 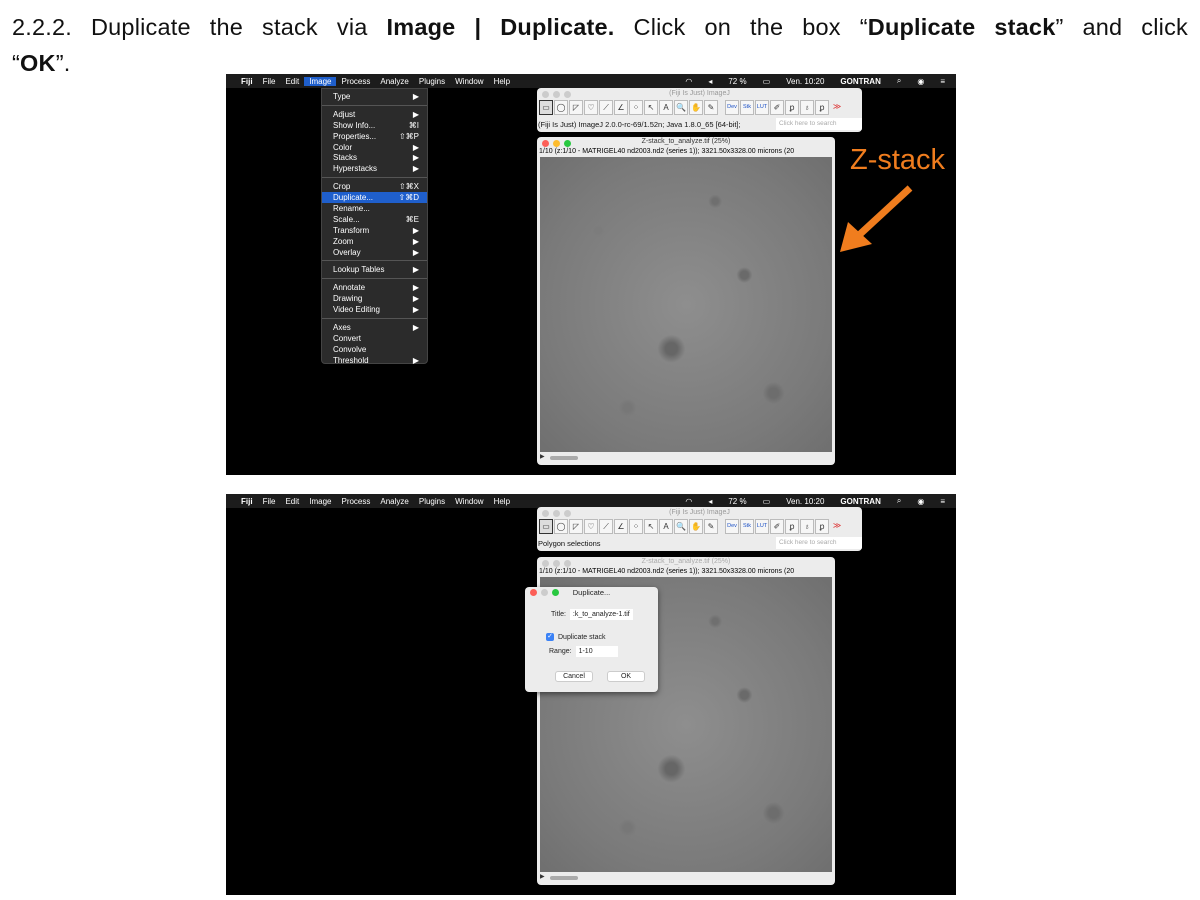 I want to click on menu-item-scale: Scale... ⌘E, so click(x=374, y=219).